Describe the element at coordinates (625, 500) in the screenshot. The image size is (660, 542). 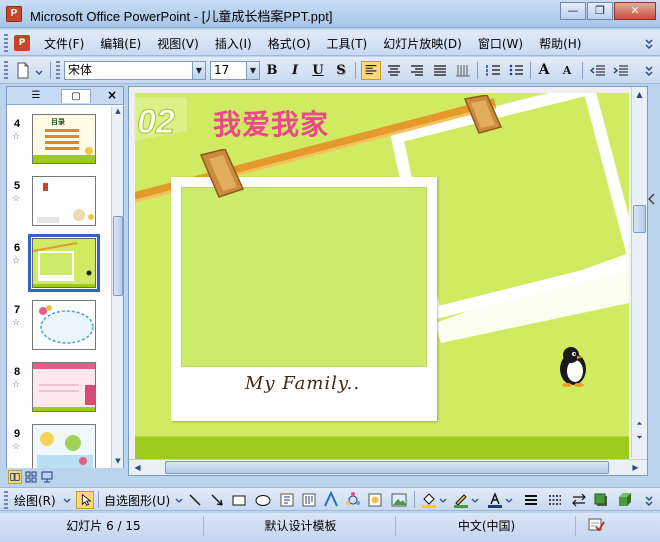
I see `3d-style-icon` at that location.